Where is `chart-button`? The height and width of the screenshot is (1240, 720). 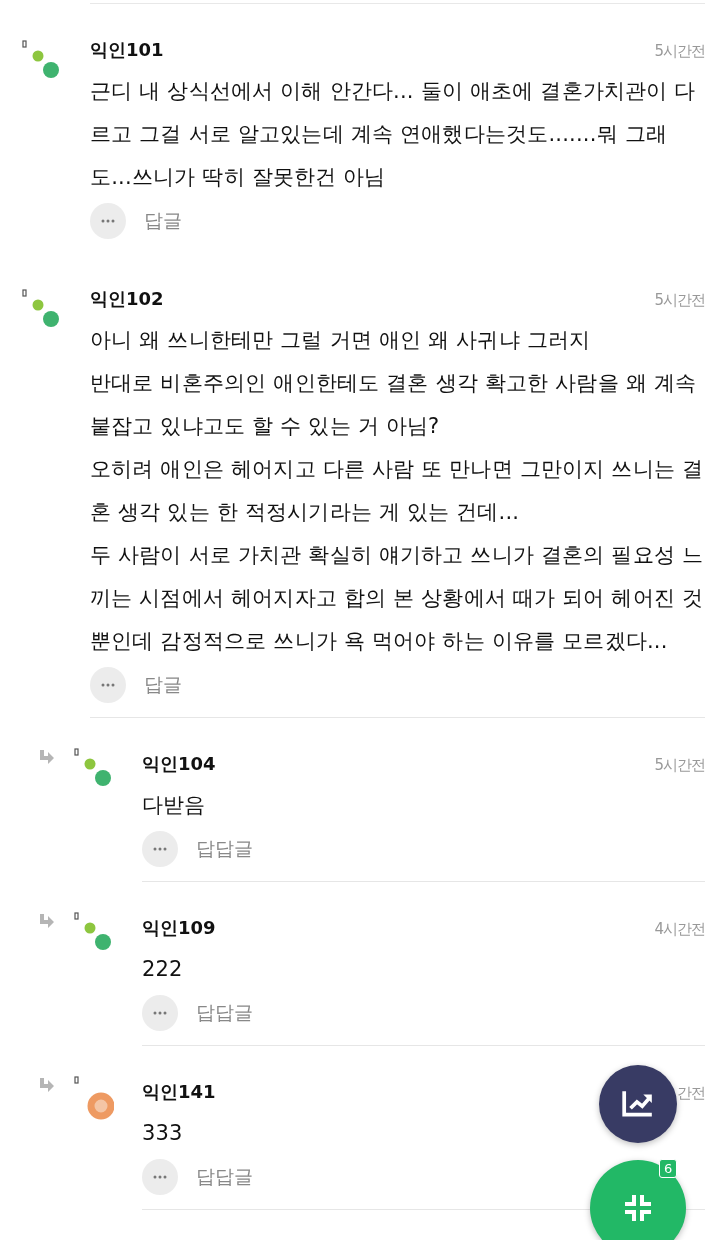
chart-button is located at coordinates (638, 1104).